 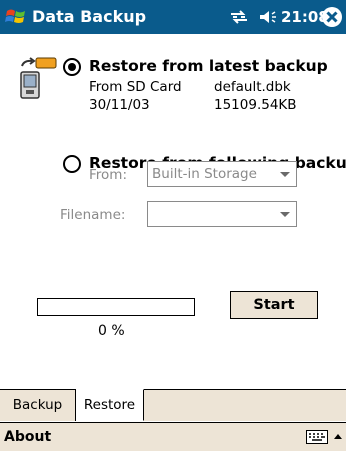 What do you see at coordinates (38, 78) in the screenshot?
I see `backup-device-icon` at bounding box center [38, 78].